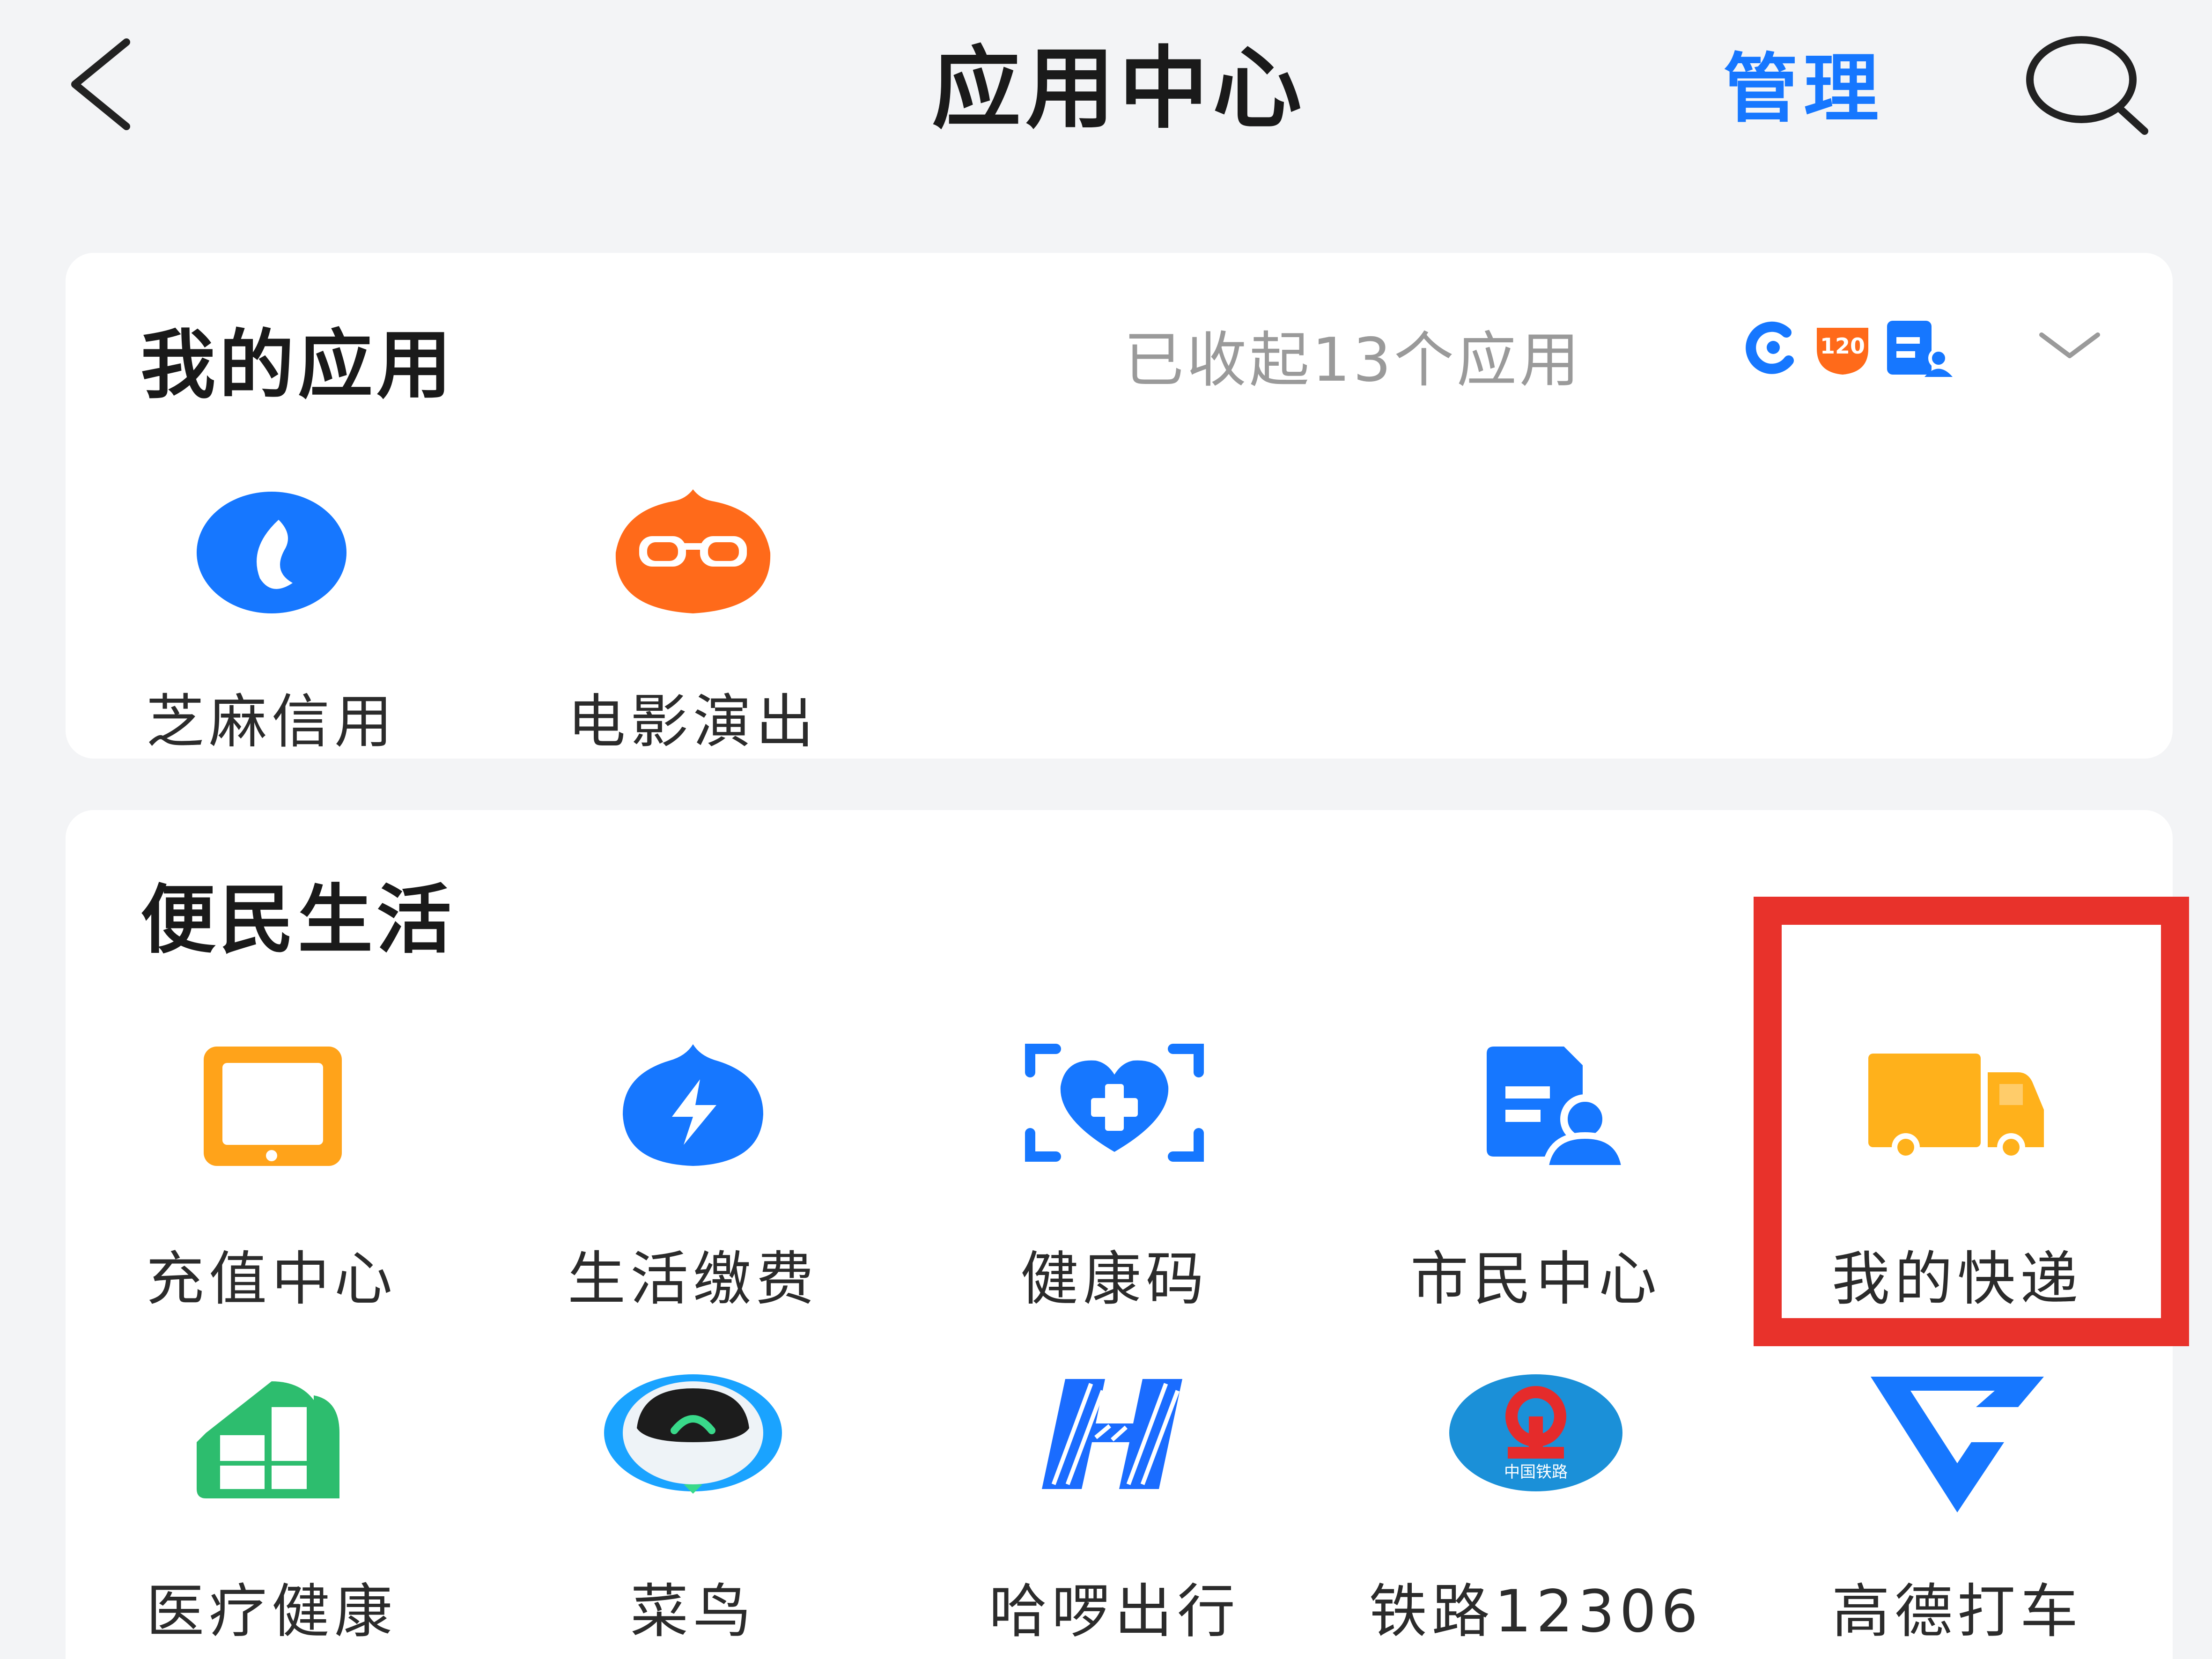 The height and width of the screenshot is (1659, 2212). What do you see at coordinates (1920, 349) in the screenshot?
I see `citizen-card-icon` at bounding box center [1920, 349].